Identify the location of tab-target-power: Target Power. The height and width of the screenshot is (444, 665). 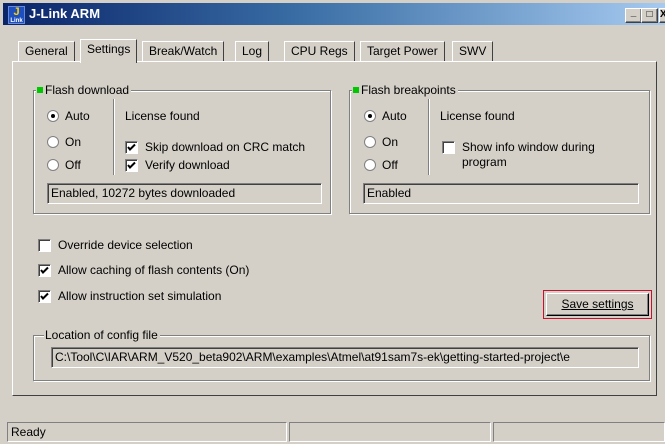
(402, 51).